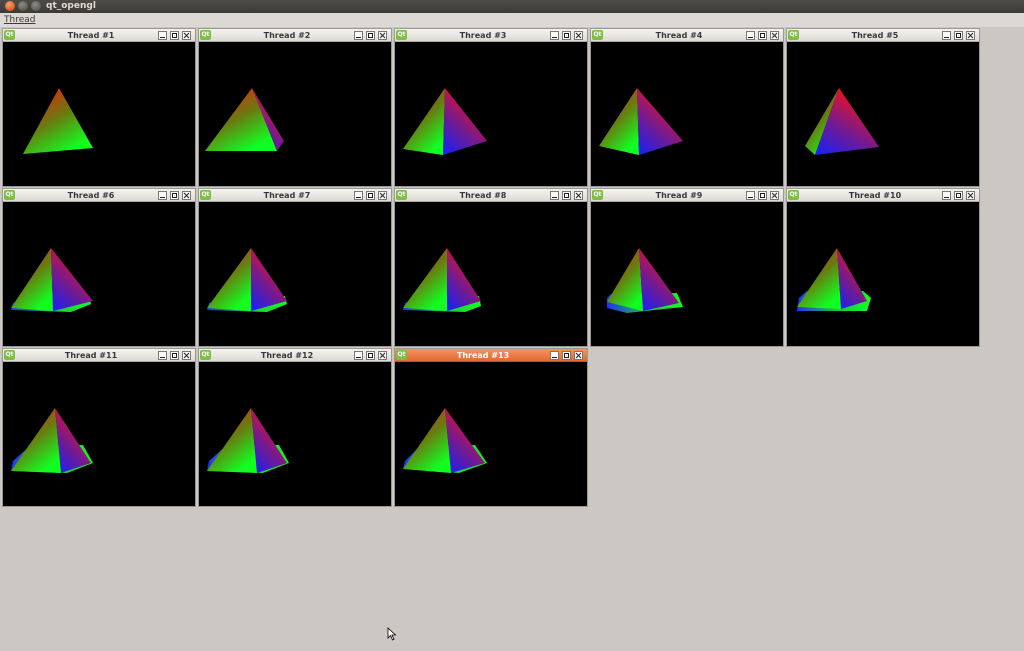 Image resolution: width=1024 pixels, height=651 pixels. What do you see at coordinates (19, 20) in the screenshot?
I see `menu-thread: Thread` at bounding box center [19, 20].